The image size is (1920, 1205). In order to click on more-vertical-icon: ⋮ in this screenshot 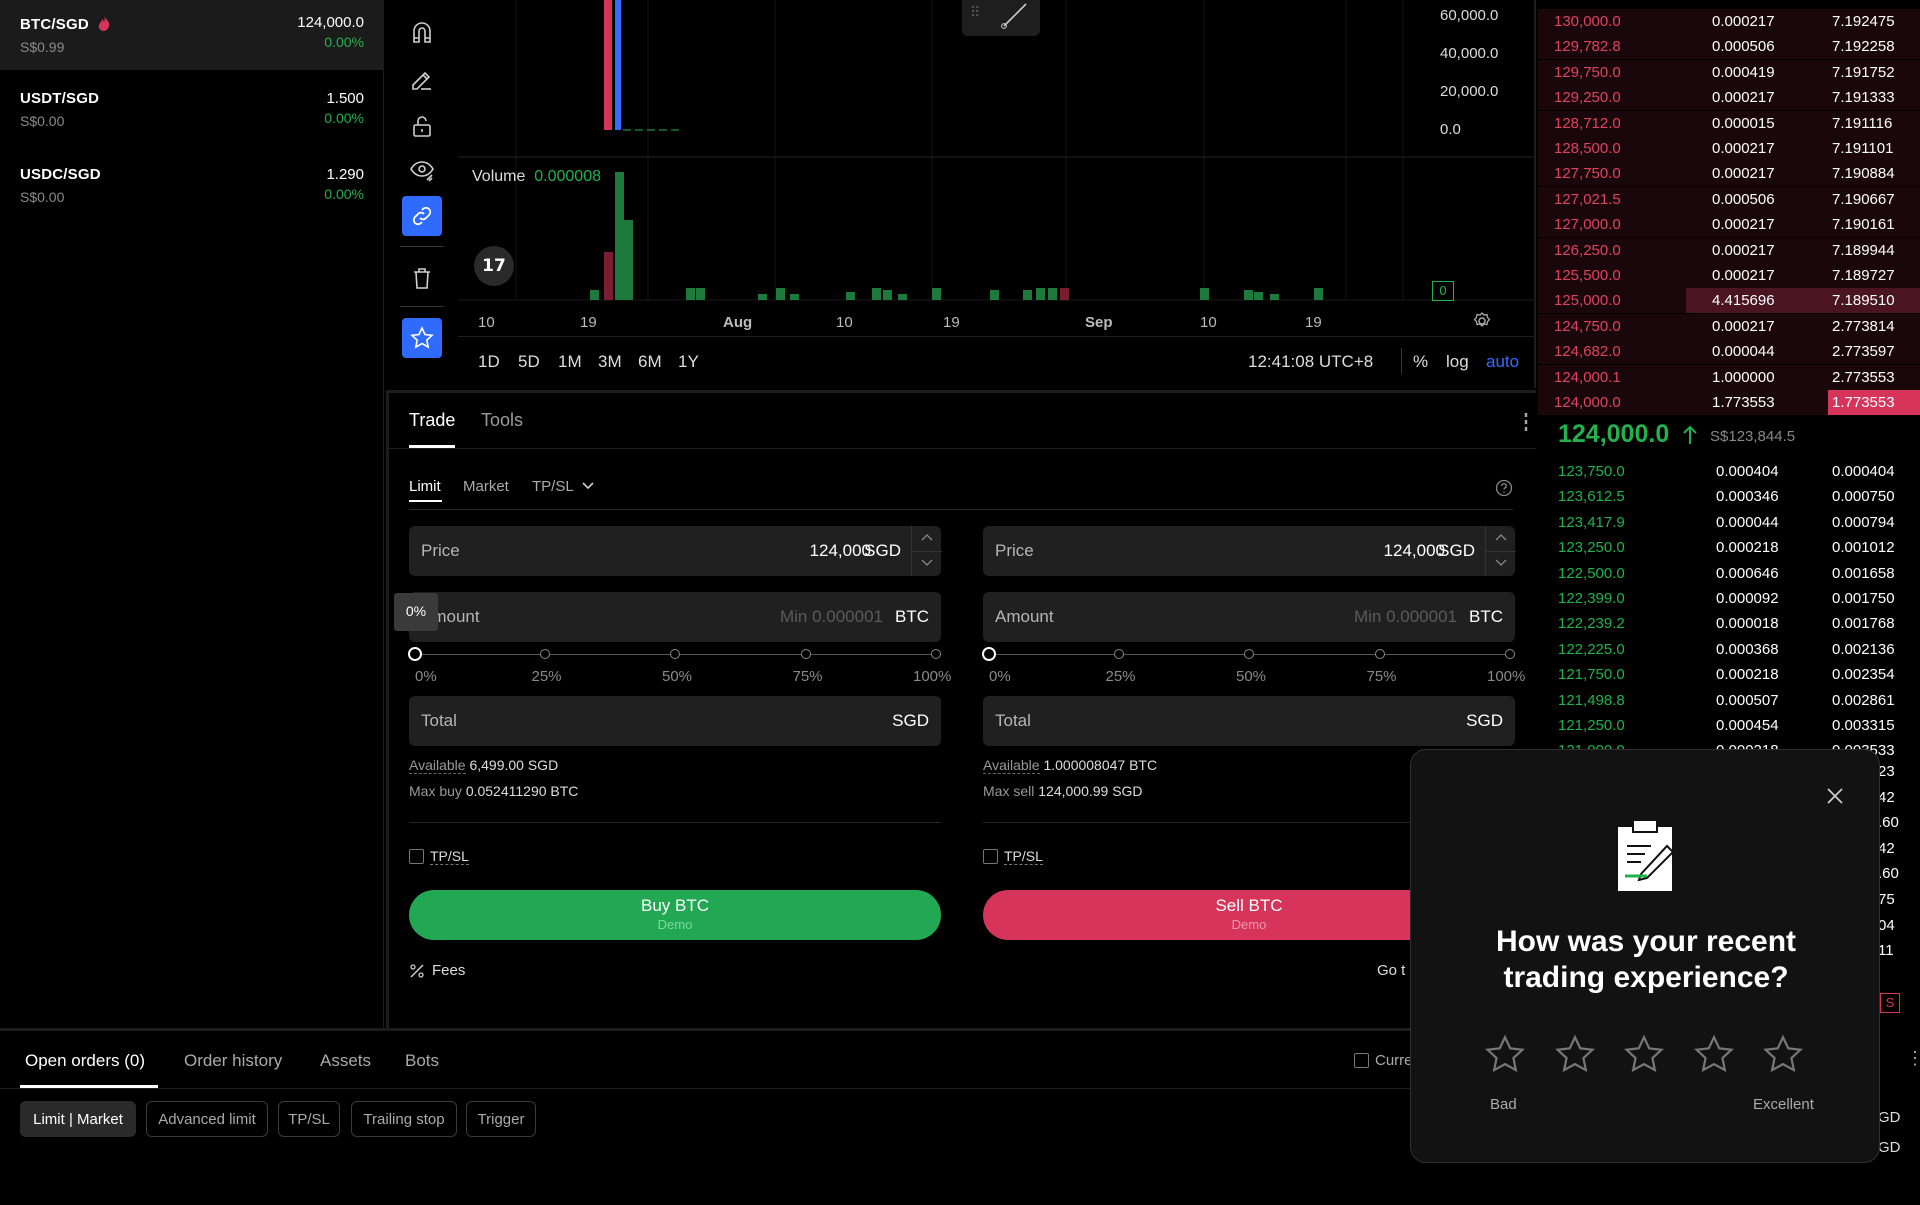, I will do `click(1913, 1058)`.